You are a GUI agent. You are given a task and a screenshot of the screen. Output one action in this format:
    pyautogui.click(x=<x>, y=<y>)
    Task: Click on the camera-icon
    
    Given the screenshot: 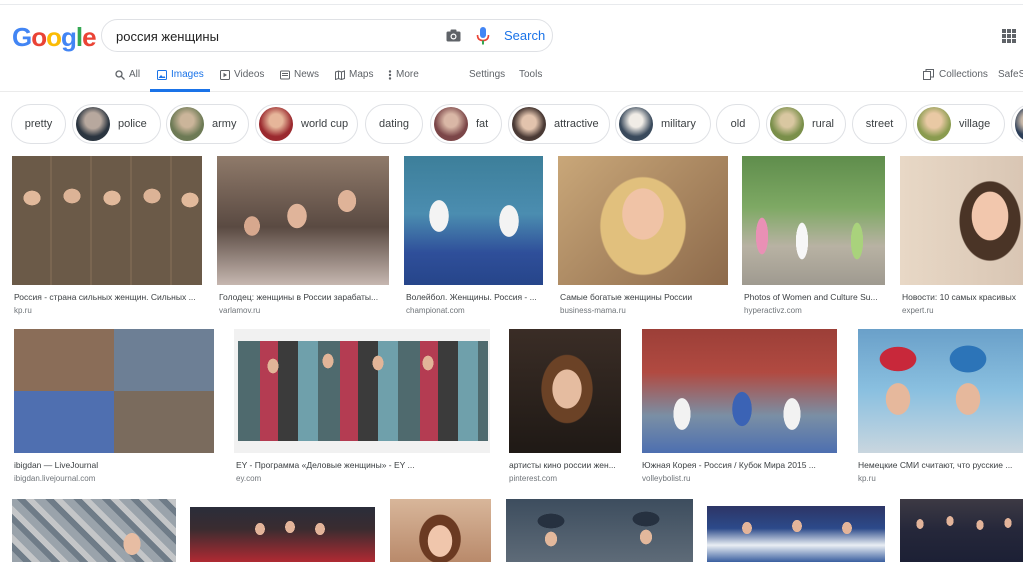 What is the action you would take?
    pyautogui.click(x=453, y=35)
    